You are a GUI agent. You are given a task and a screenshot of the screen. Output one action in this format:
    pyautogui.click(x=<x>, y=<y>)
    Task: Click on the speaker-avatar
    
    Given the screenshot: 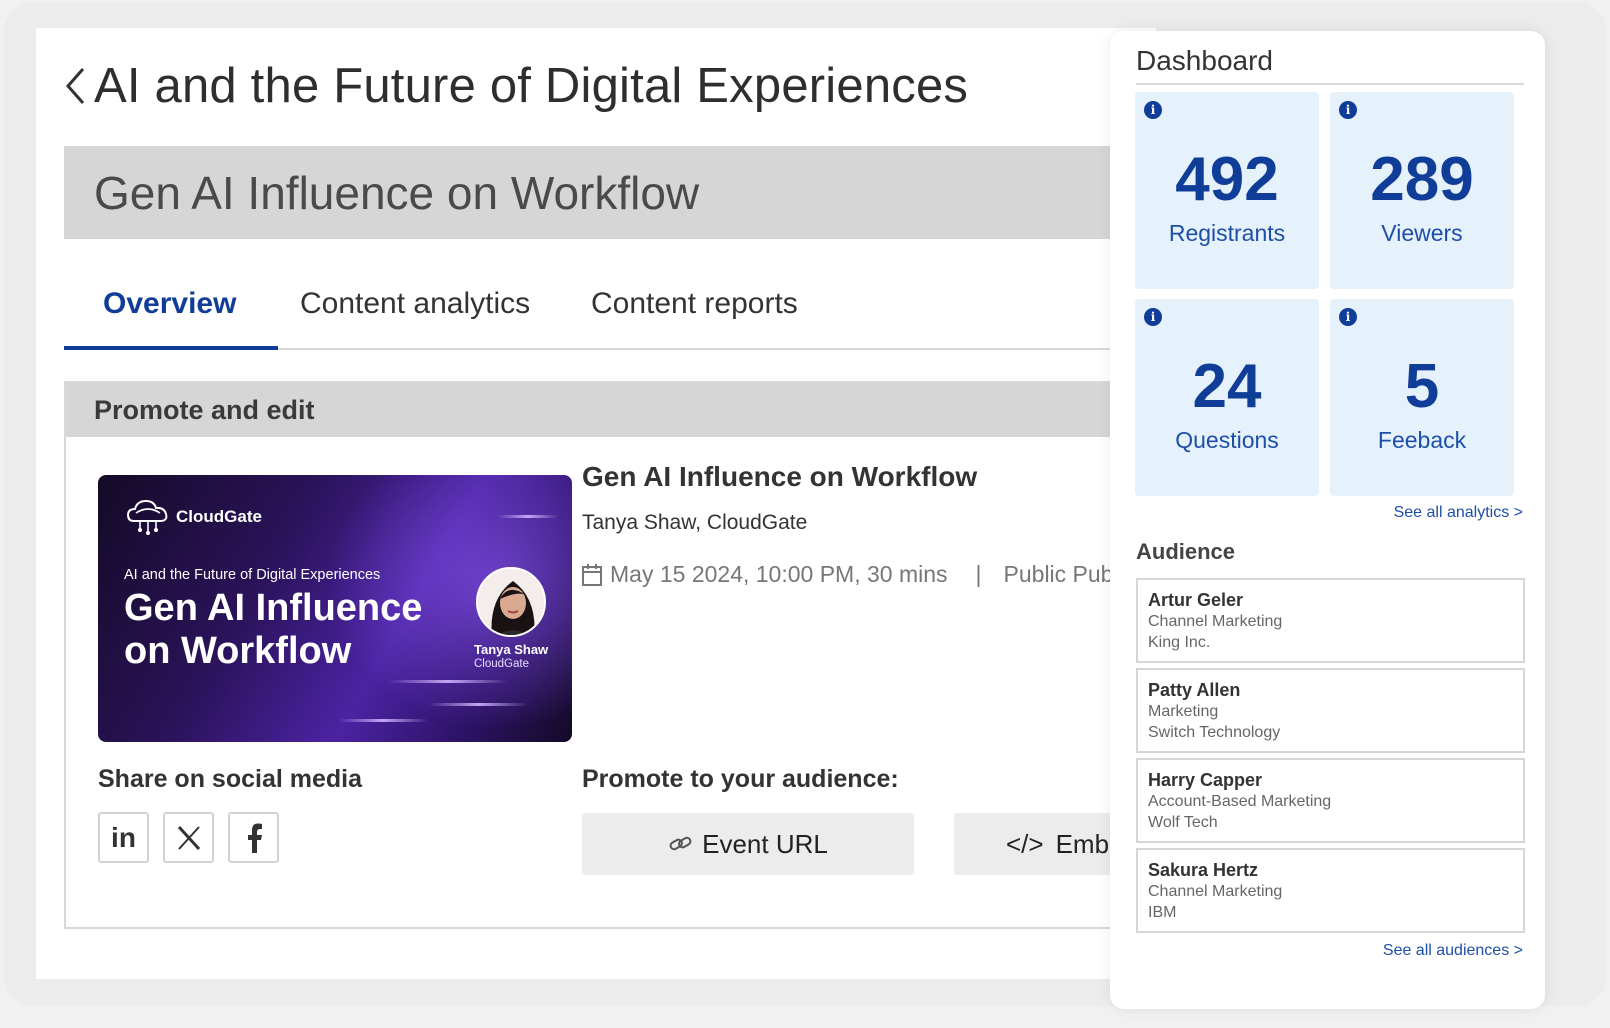 What is the action you would take?
    pyautogui.click(x=511, y=602)
    